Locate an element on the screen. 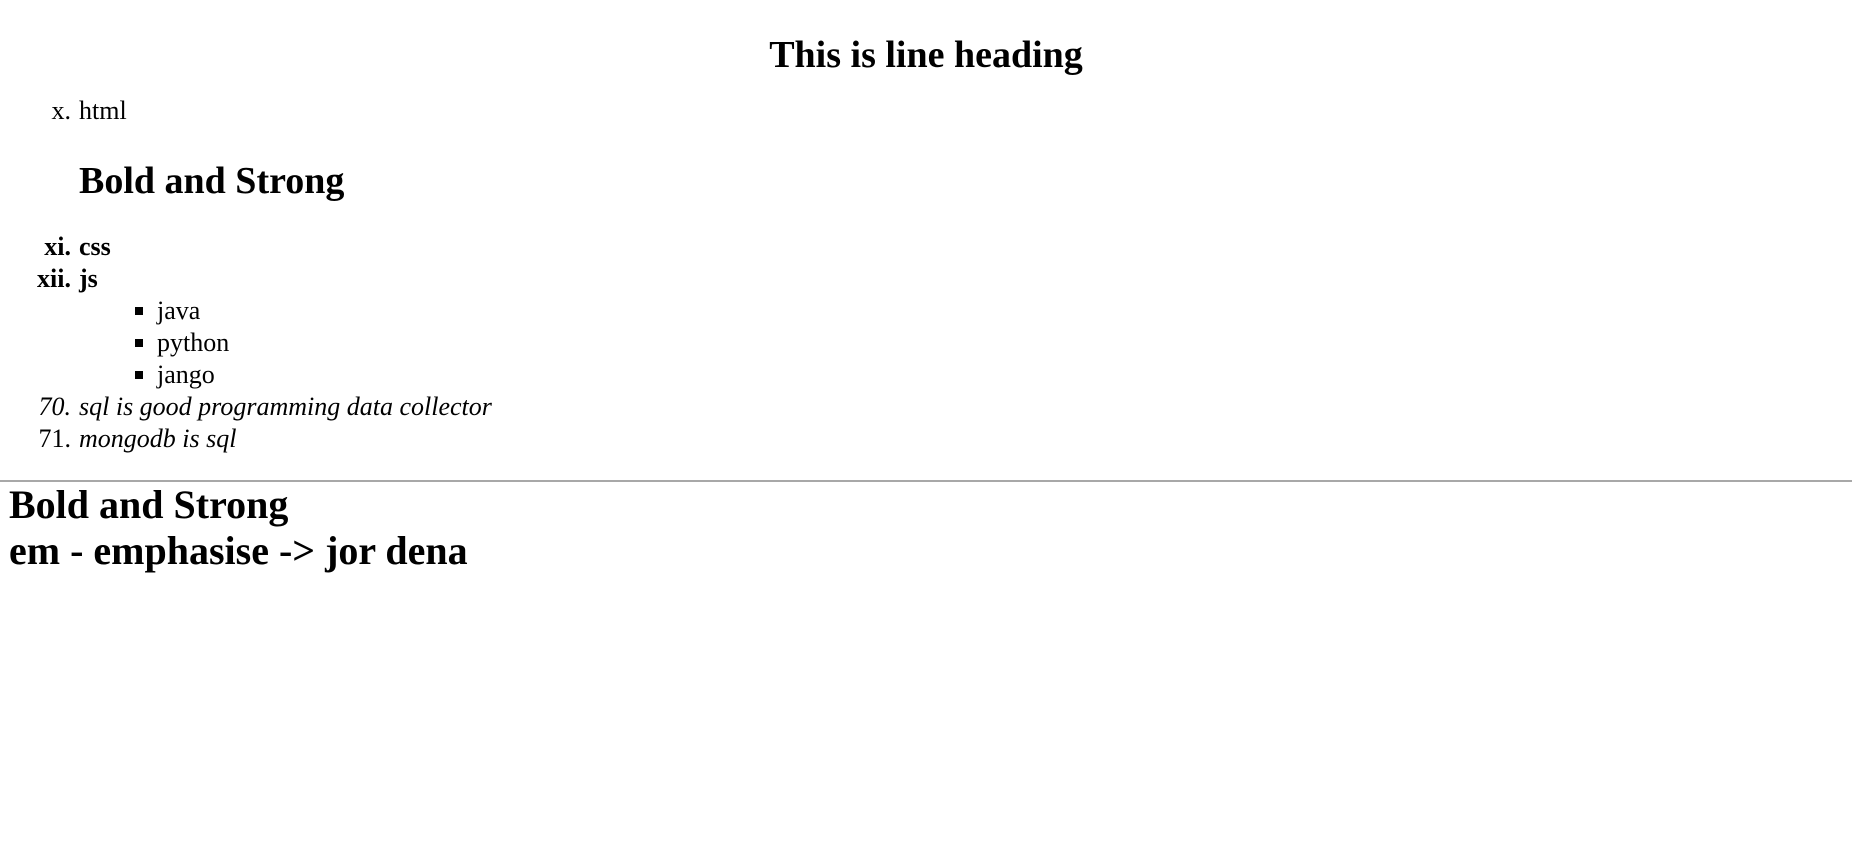 The image size is (1852, 844). list-item-text: js is located at coordinates (88, 278).